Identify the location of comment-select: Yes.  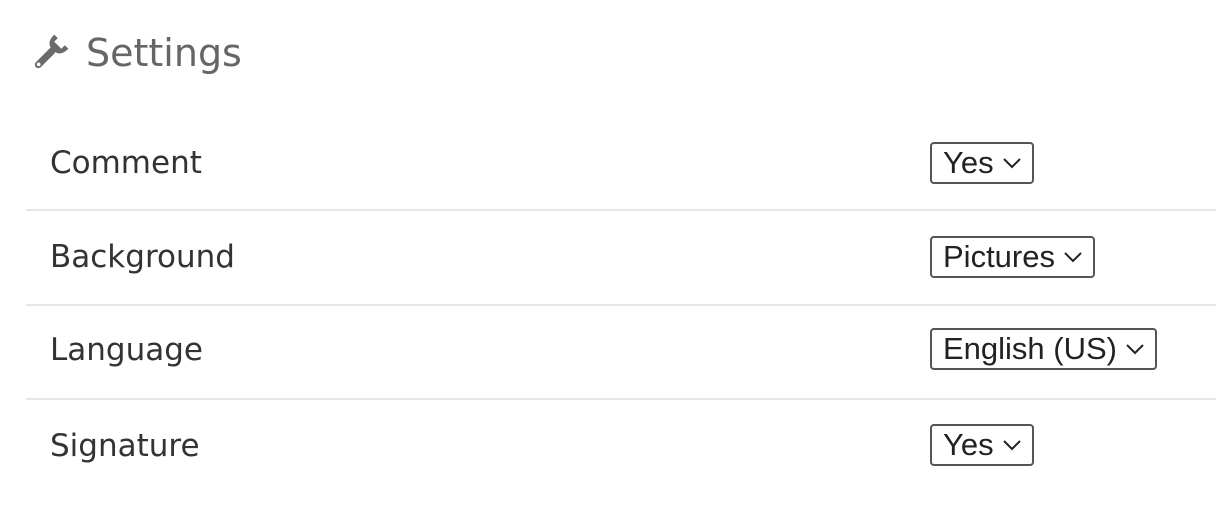
(982, 163).